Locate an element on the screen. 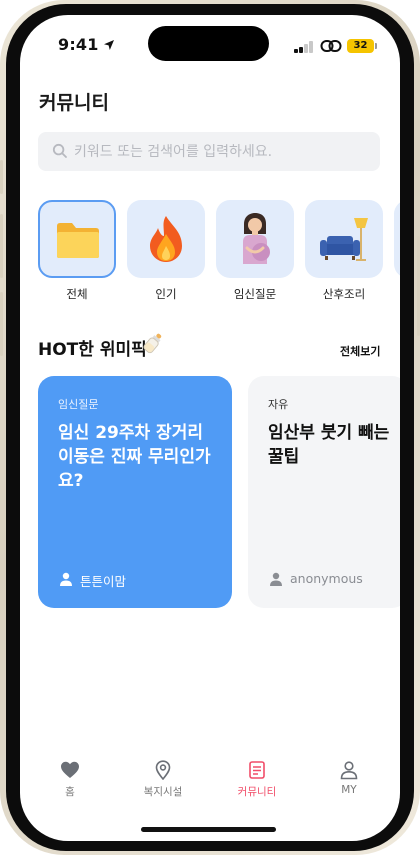 The height and width of the screenshot is (855, 420). category-label: 인기 is located at coordinates (166, 294).